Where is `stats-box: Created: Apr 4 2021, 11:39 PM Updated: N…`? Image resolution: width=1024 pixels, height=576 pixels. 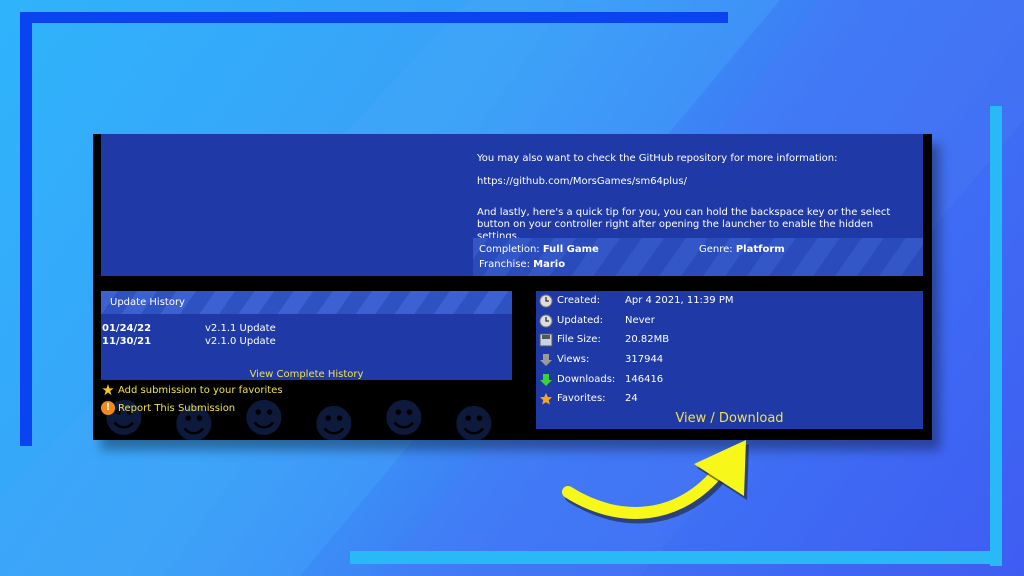 stats-box: Created: Apr 4 2021, 11:39 PM Updated: N… is located at coordinates (729, 360).